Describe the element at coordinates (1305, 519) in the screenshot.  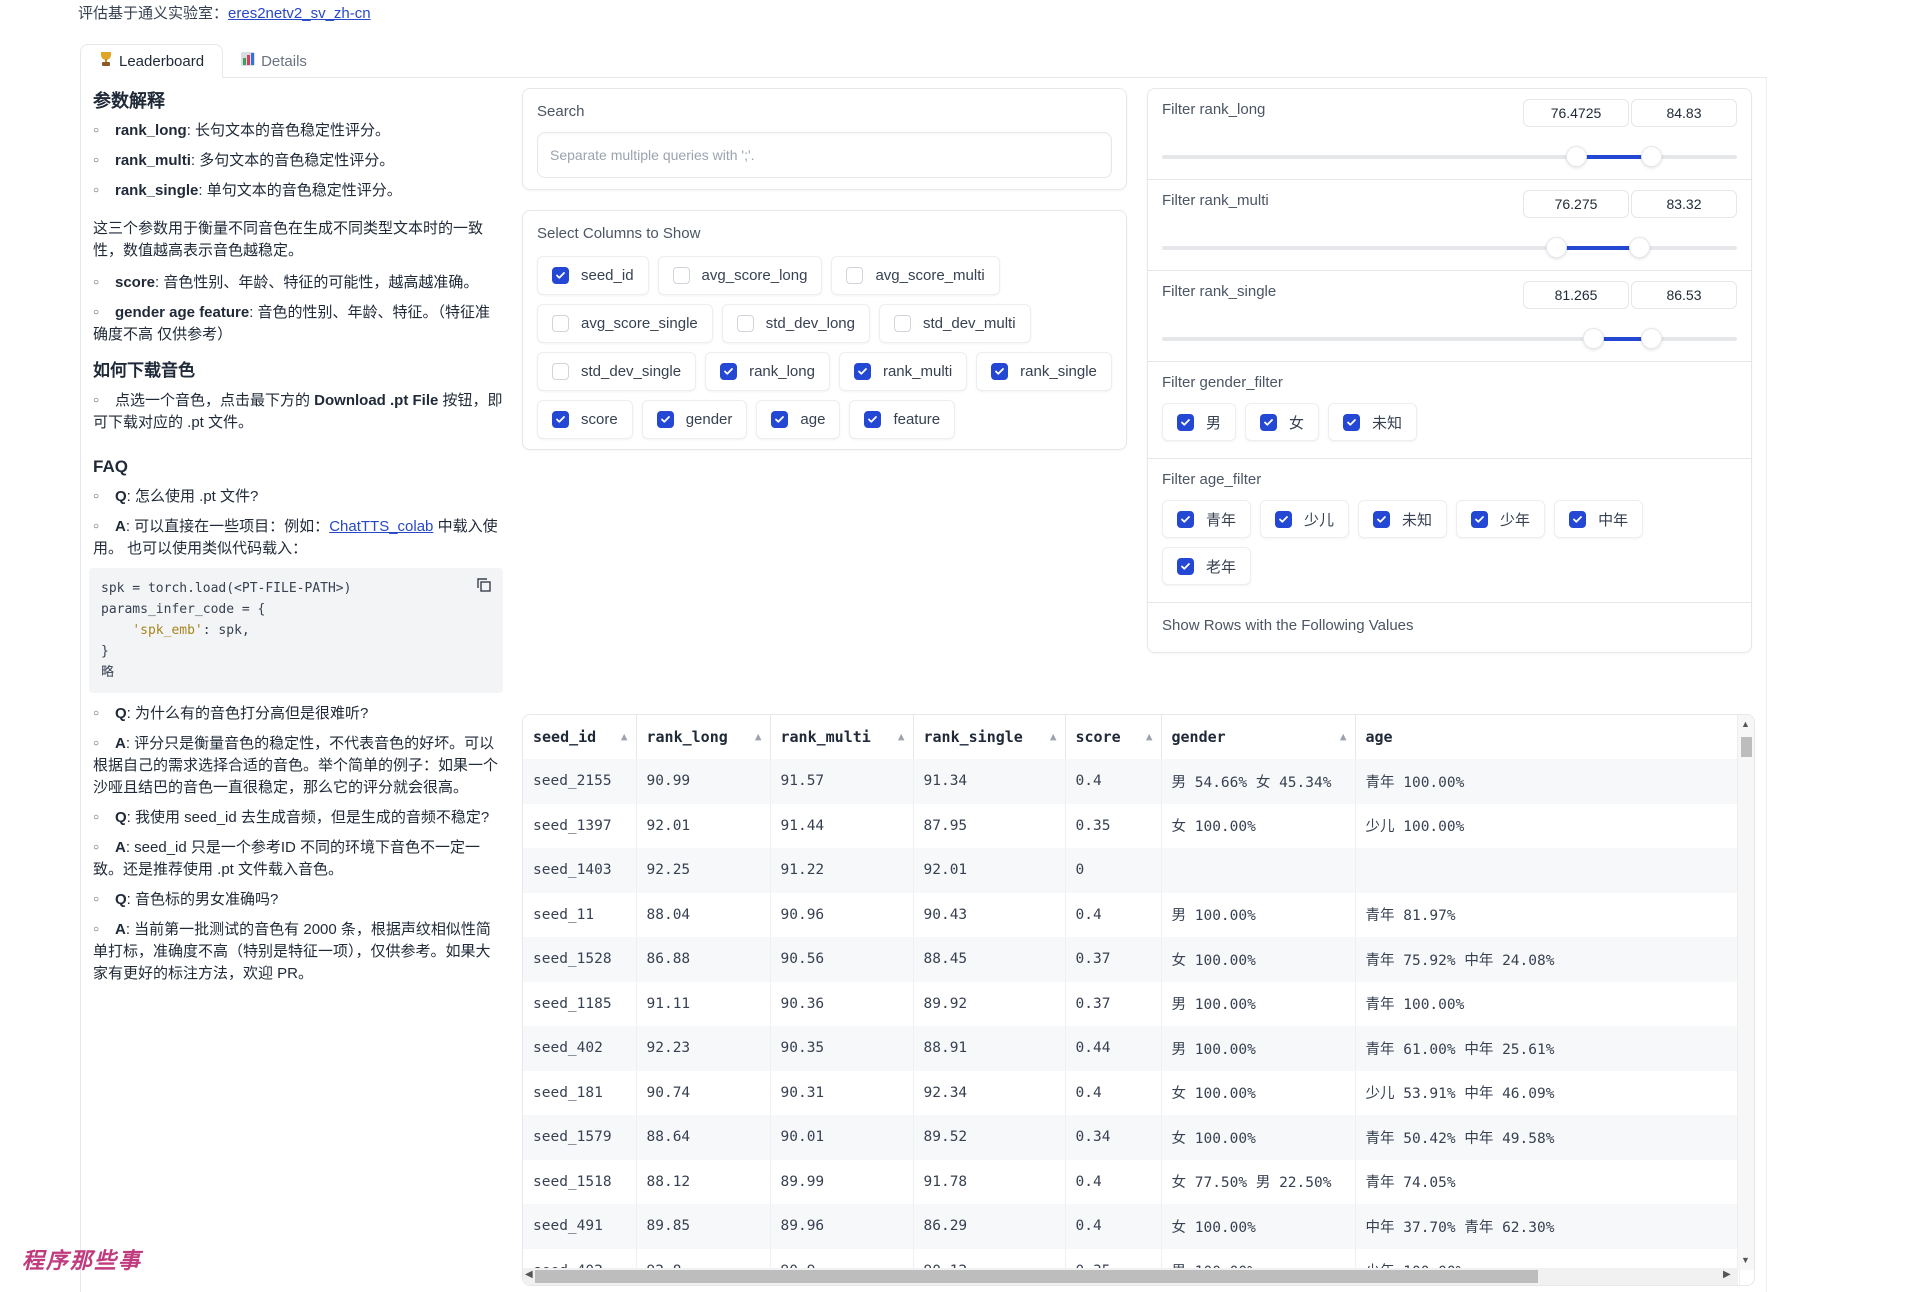
I see `age-checkbox-item: 少儿` at that location.